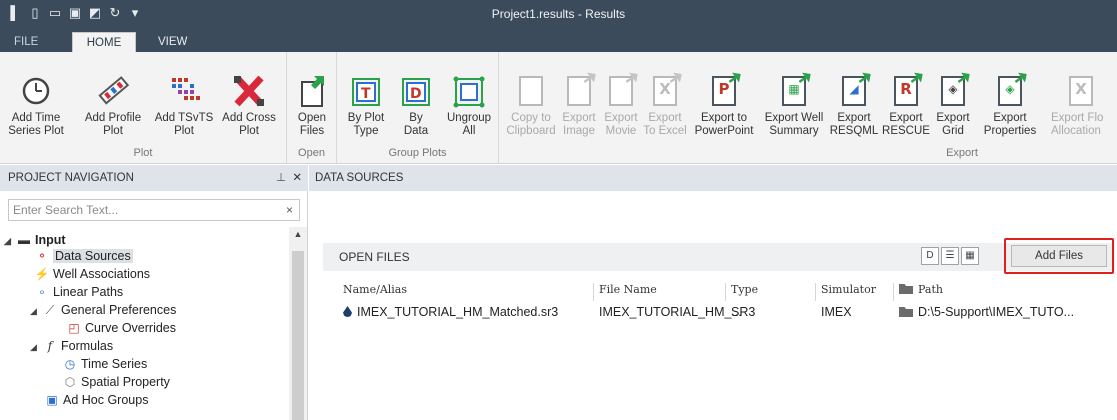 The height and width of the screenshot is (420, 1117). Describe the element at coordinates (1082, 106) in the screenshot. I see `export-flow-allocation-button: X Export Flo Allocation` at that location.